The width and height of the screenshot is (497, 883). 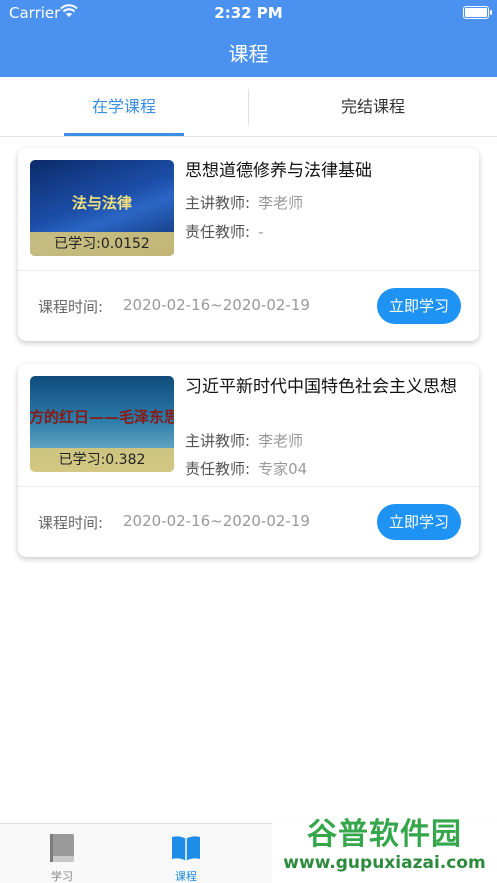 I want to click on course-title: 思想道德修养与法律基础, so click(x=278, y=171).